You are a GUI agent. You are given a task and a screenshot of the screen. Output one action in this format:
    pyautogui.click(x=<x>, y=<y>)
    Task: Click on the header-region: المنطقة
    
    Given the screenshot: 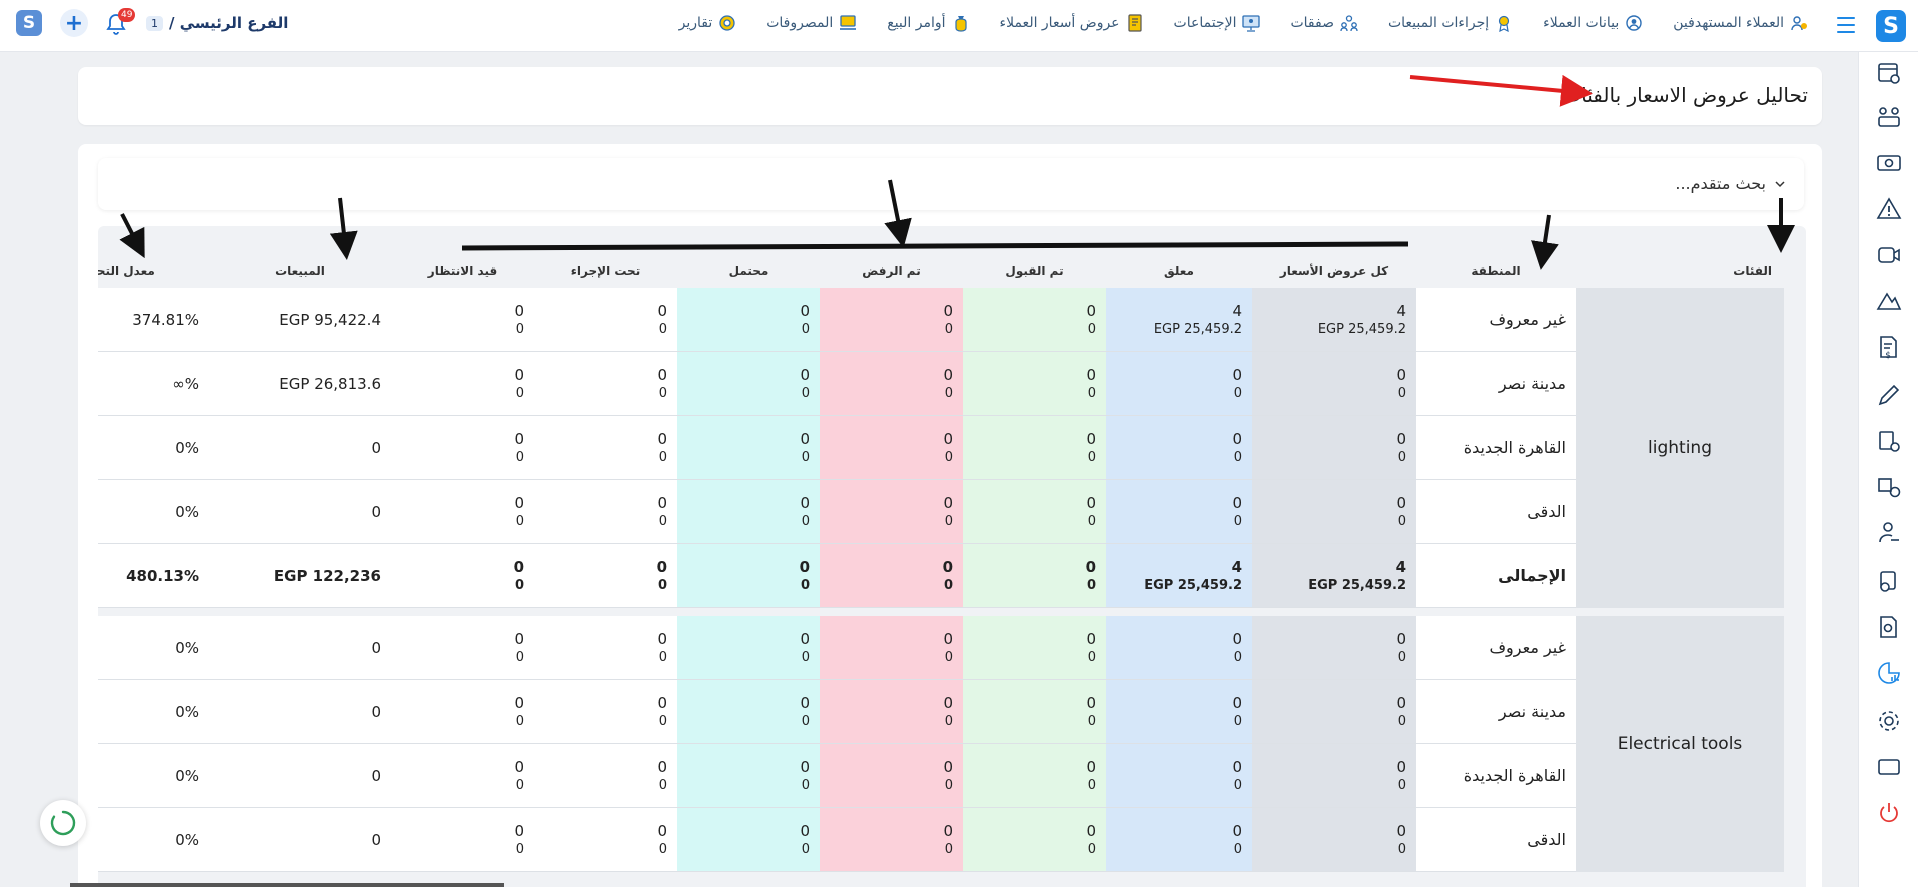 What is the action you would take?
    pyautogui.click(x=1496, y=257)
    